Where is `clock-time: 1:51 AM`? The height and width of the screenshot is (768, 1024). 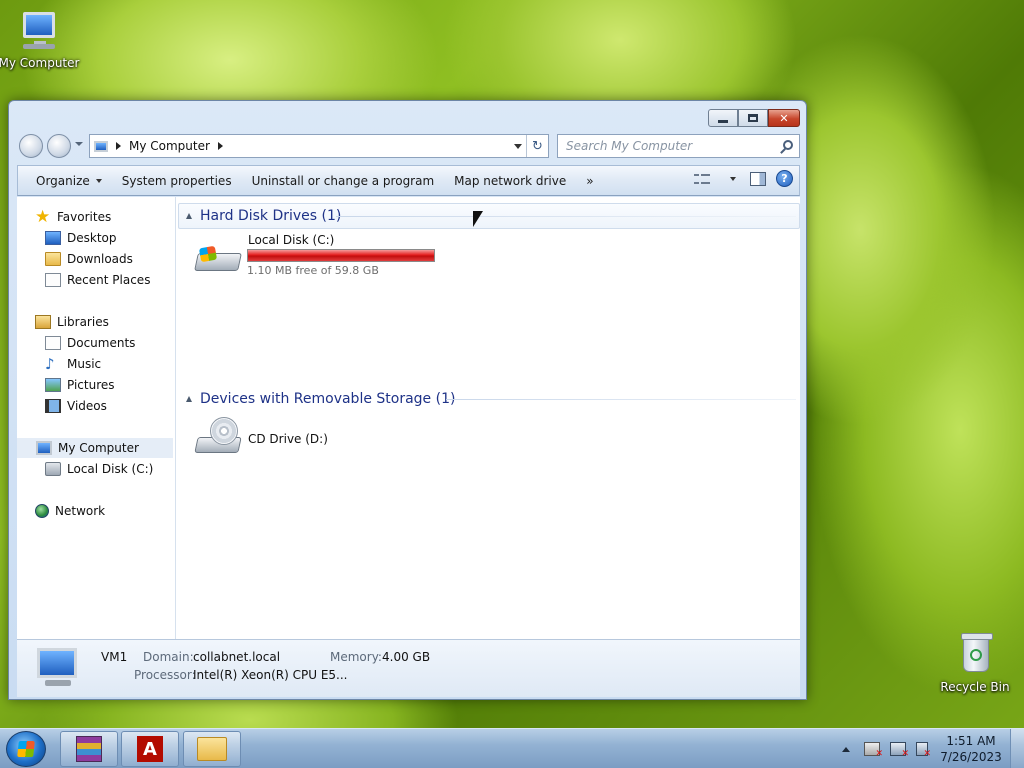
clock-time: 1:51 AM is located at coordinates (971, 741).